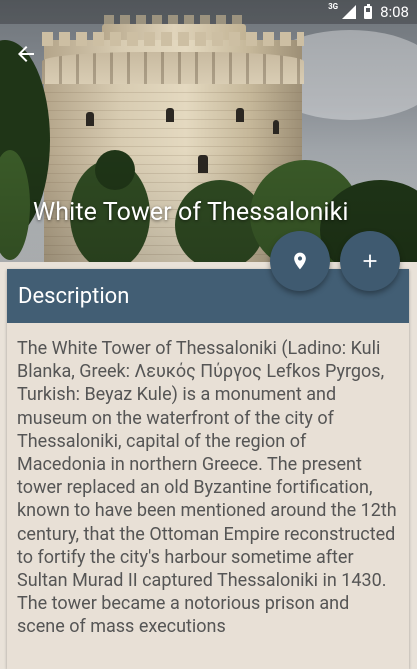 This screenshot has width=417, height=669. I want to click on back-button, so click(29, 55).